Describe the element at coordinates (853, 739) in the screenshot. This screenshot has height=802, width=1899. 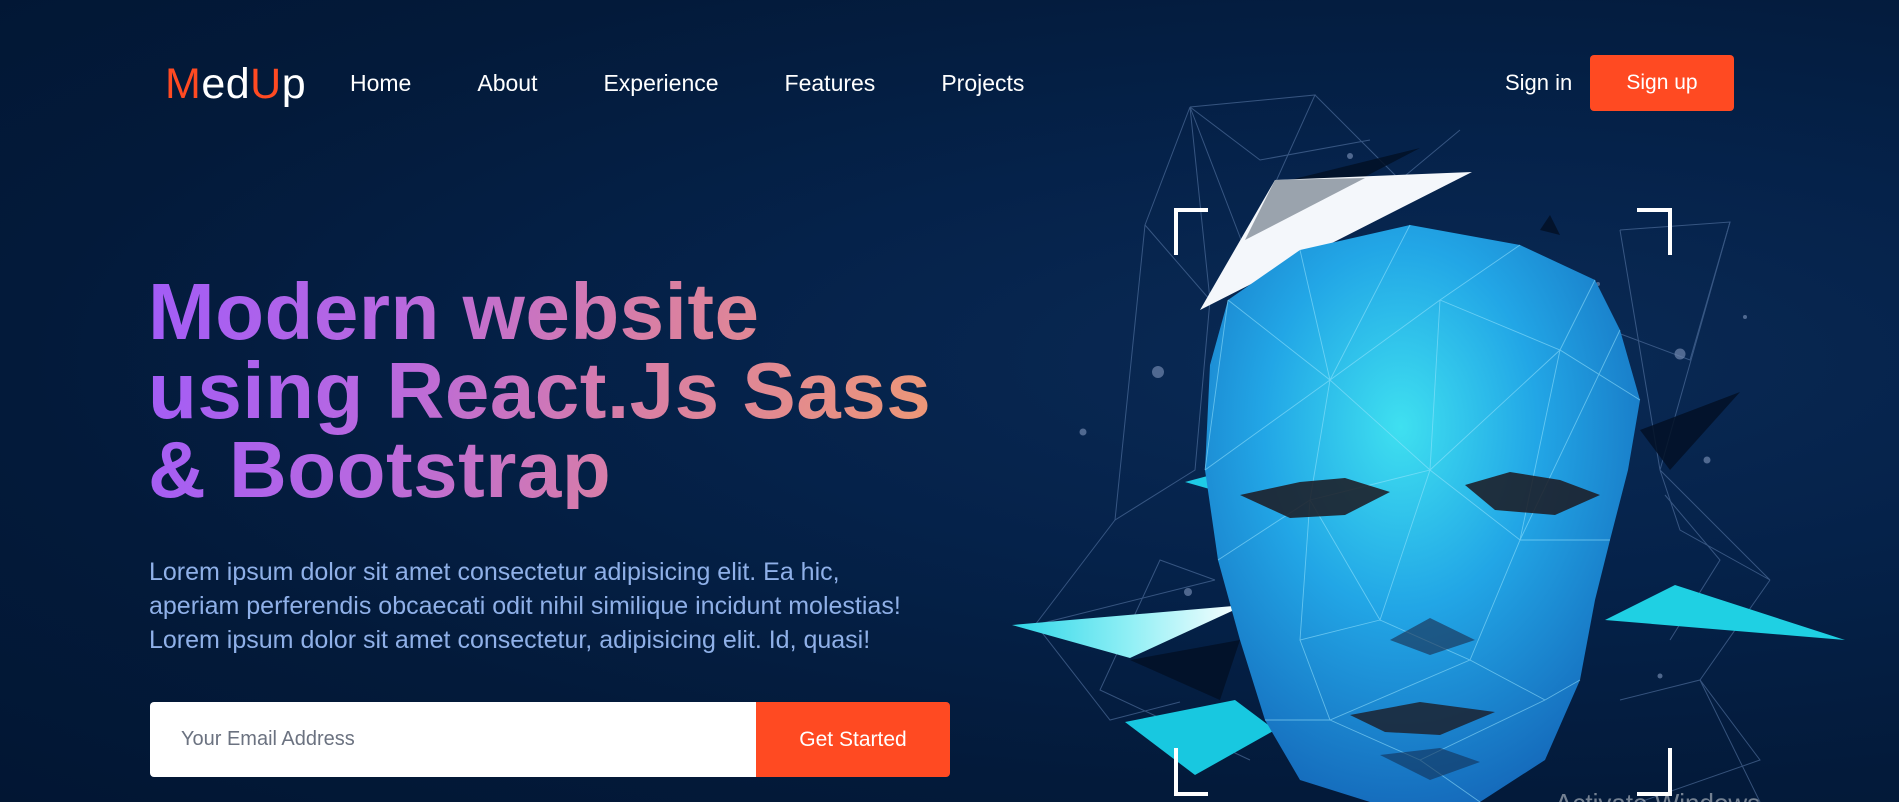
I see `get-started-button: Get Started` at that location.